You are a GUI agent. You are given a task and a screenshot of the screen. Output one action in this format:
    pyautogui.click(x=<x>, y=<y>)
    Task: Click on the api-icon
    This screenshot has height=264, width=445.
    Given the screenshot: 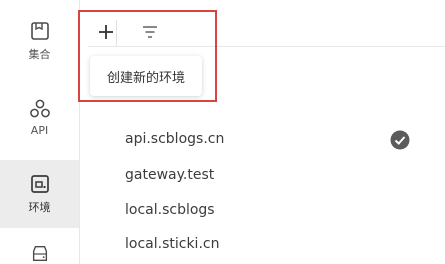 What is the action you would take?
    pyautogui.click(x=39, y=108)
    